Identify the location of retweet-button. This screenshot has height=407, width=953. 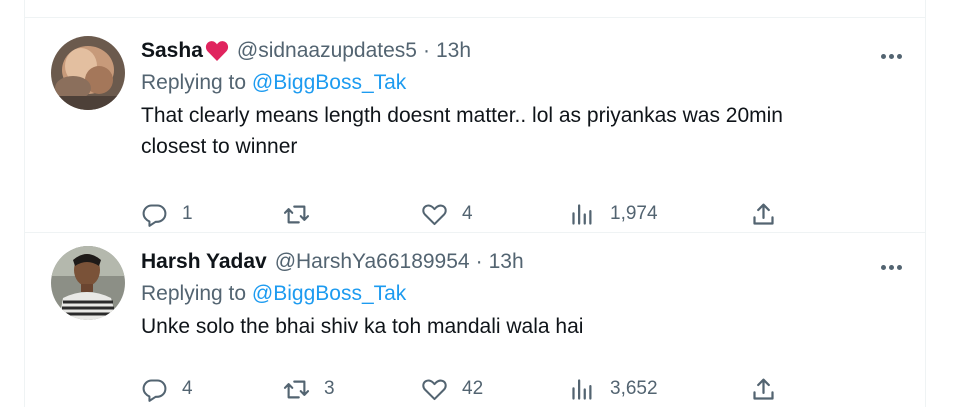
(303, 214).